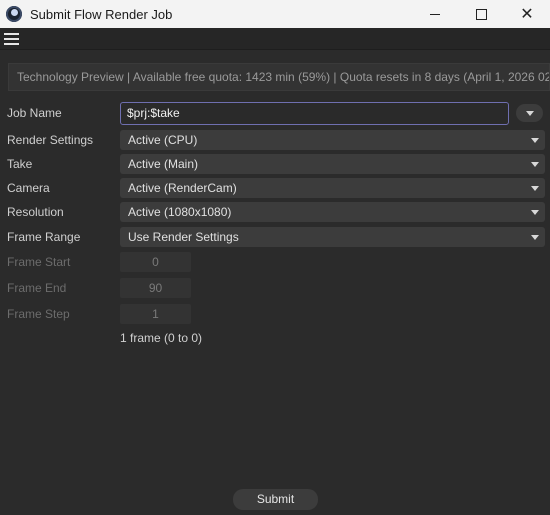 This screenshot has height=515, width=550. Describe the element at coordinates (155, 288) in the screenshot. I see `frame-end-field: 90` at that location.